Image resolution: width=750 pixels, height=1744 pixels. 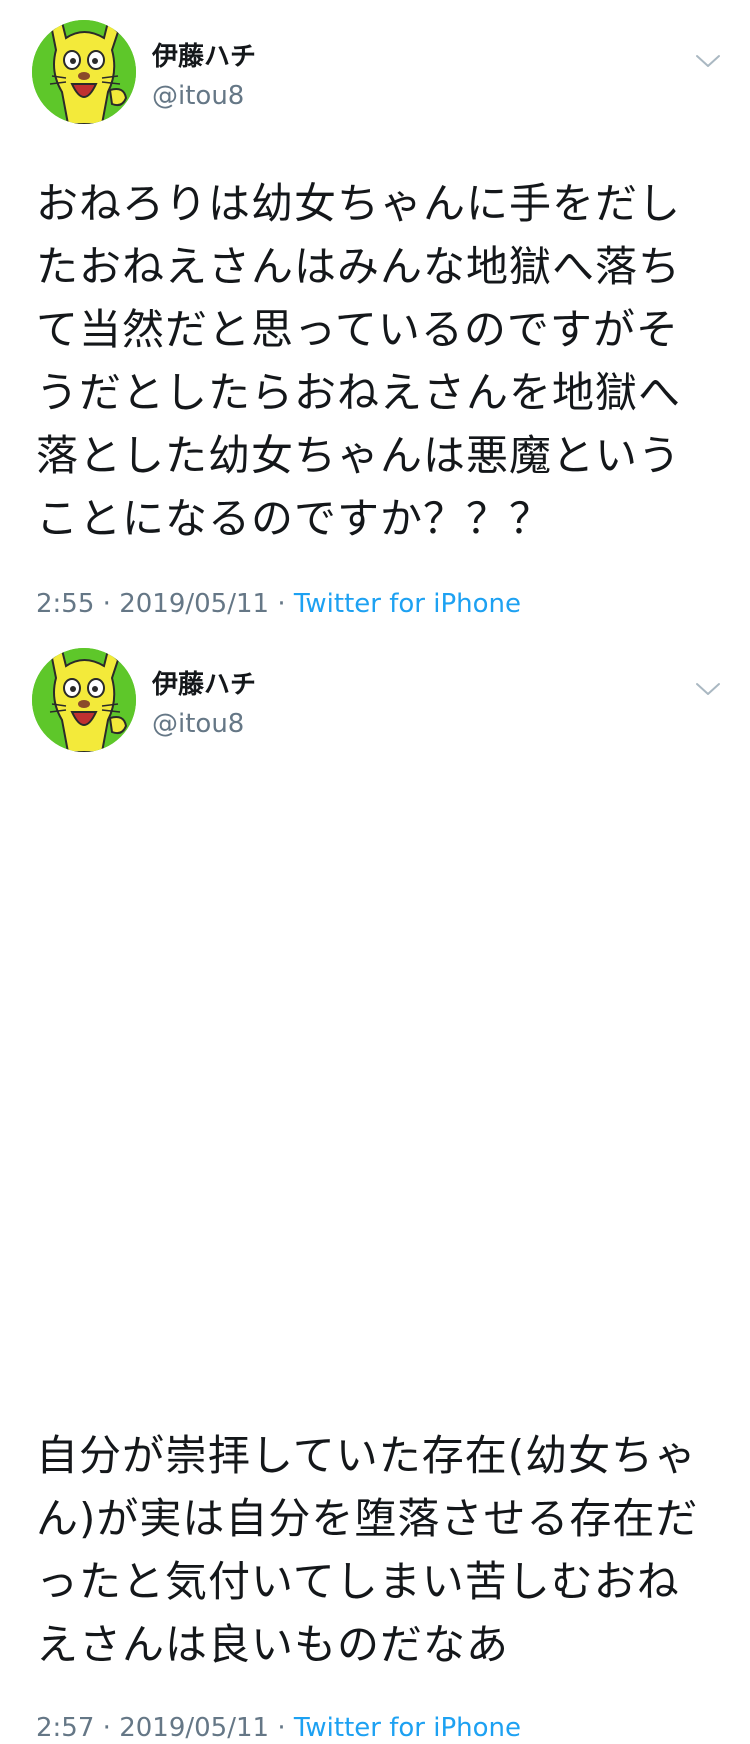 I want to click on tweet-time: 2:57, so click(x=65, y=1728).